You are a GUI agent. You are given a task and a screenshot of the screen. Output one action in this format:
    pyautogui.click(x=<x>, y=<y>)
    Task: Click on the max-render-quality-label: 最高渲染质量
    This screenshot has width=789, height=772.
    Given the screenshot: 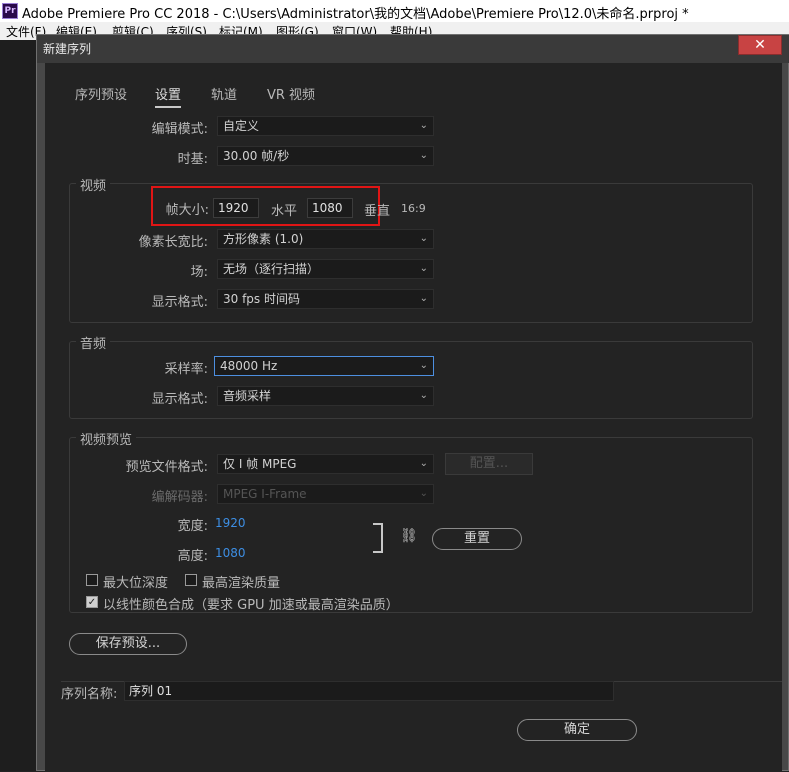 What is the action you would take?
    pyautogui.click(x=241, y=583)
    